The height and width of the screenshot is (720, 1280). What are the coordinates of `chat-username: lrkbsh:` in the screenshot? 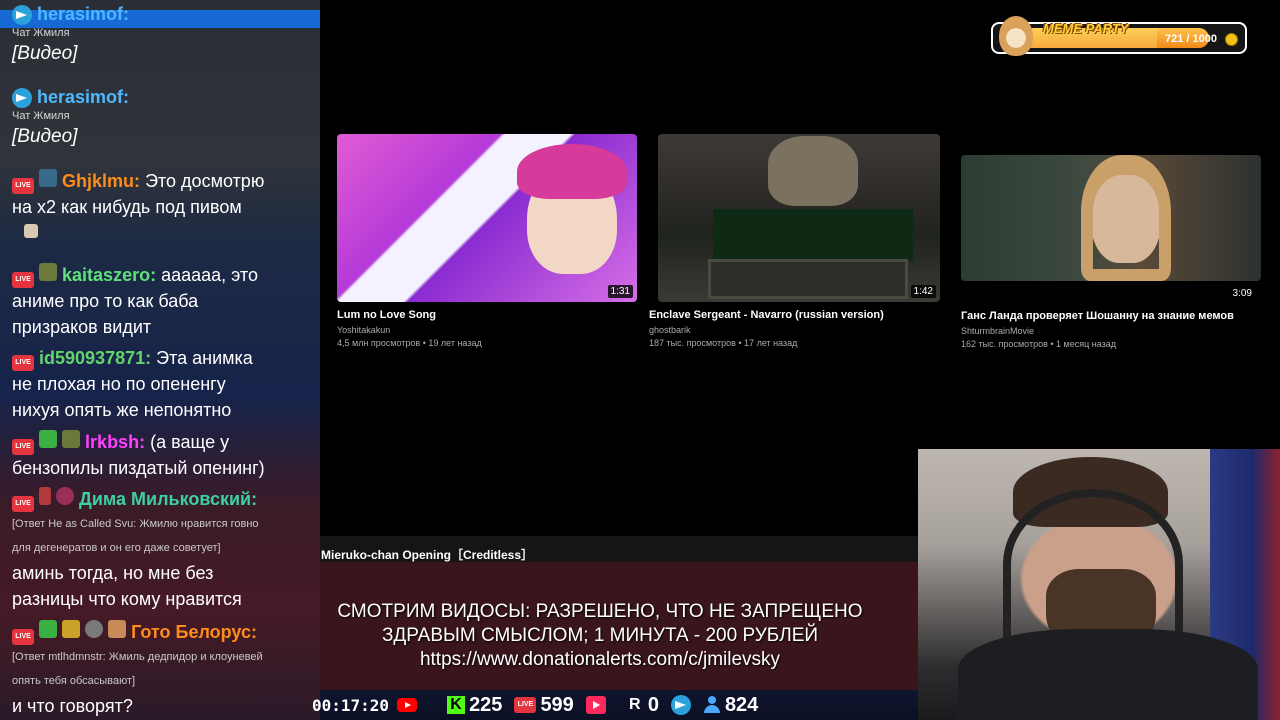 It's located at (115, 442).